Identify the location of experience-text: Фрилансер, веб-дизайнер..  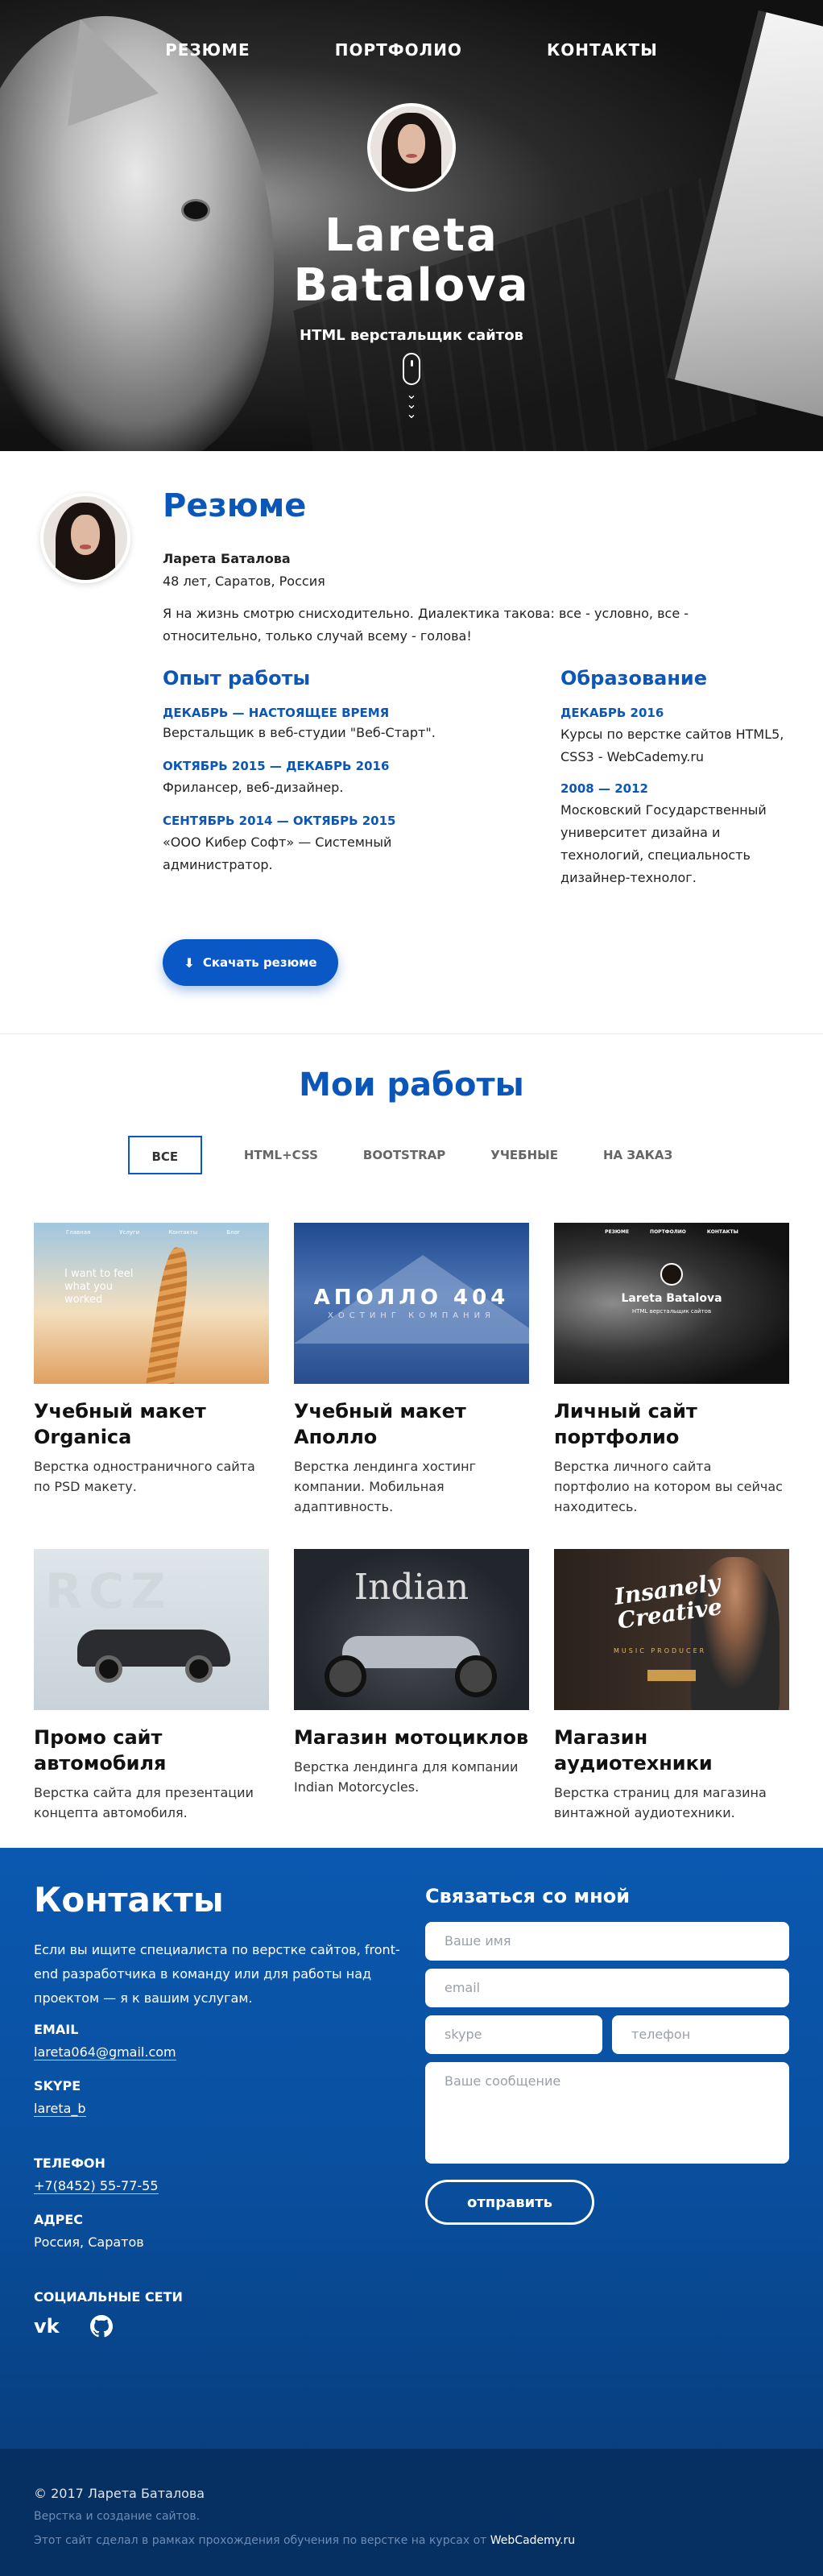
(253, 787).